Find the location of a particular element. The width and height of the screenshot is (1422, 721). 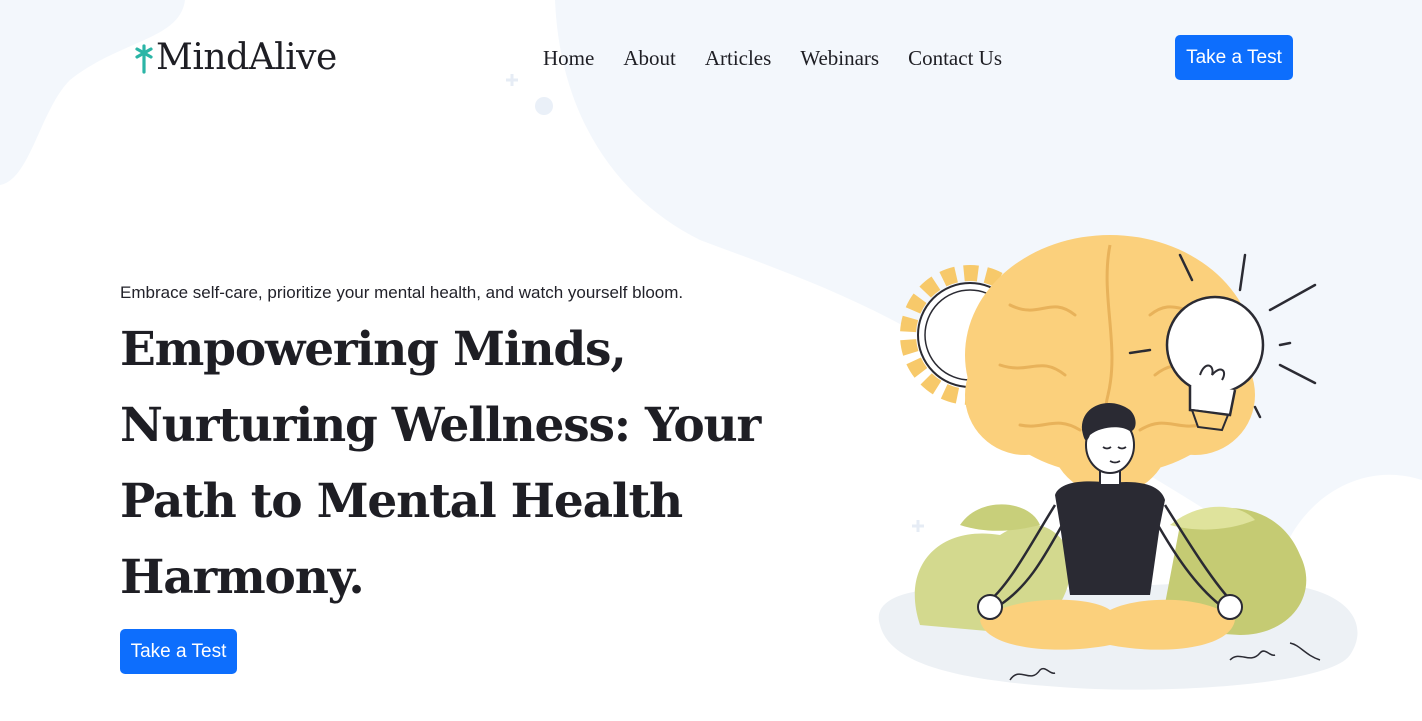

logo-asterisk-icon is located at coordinates (144, 59).